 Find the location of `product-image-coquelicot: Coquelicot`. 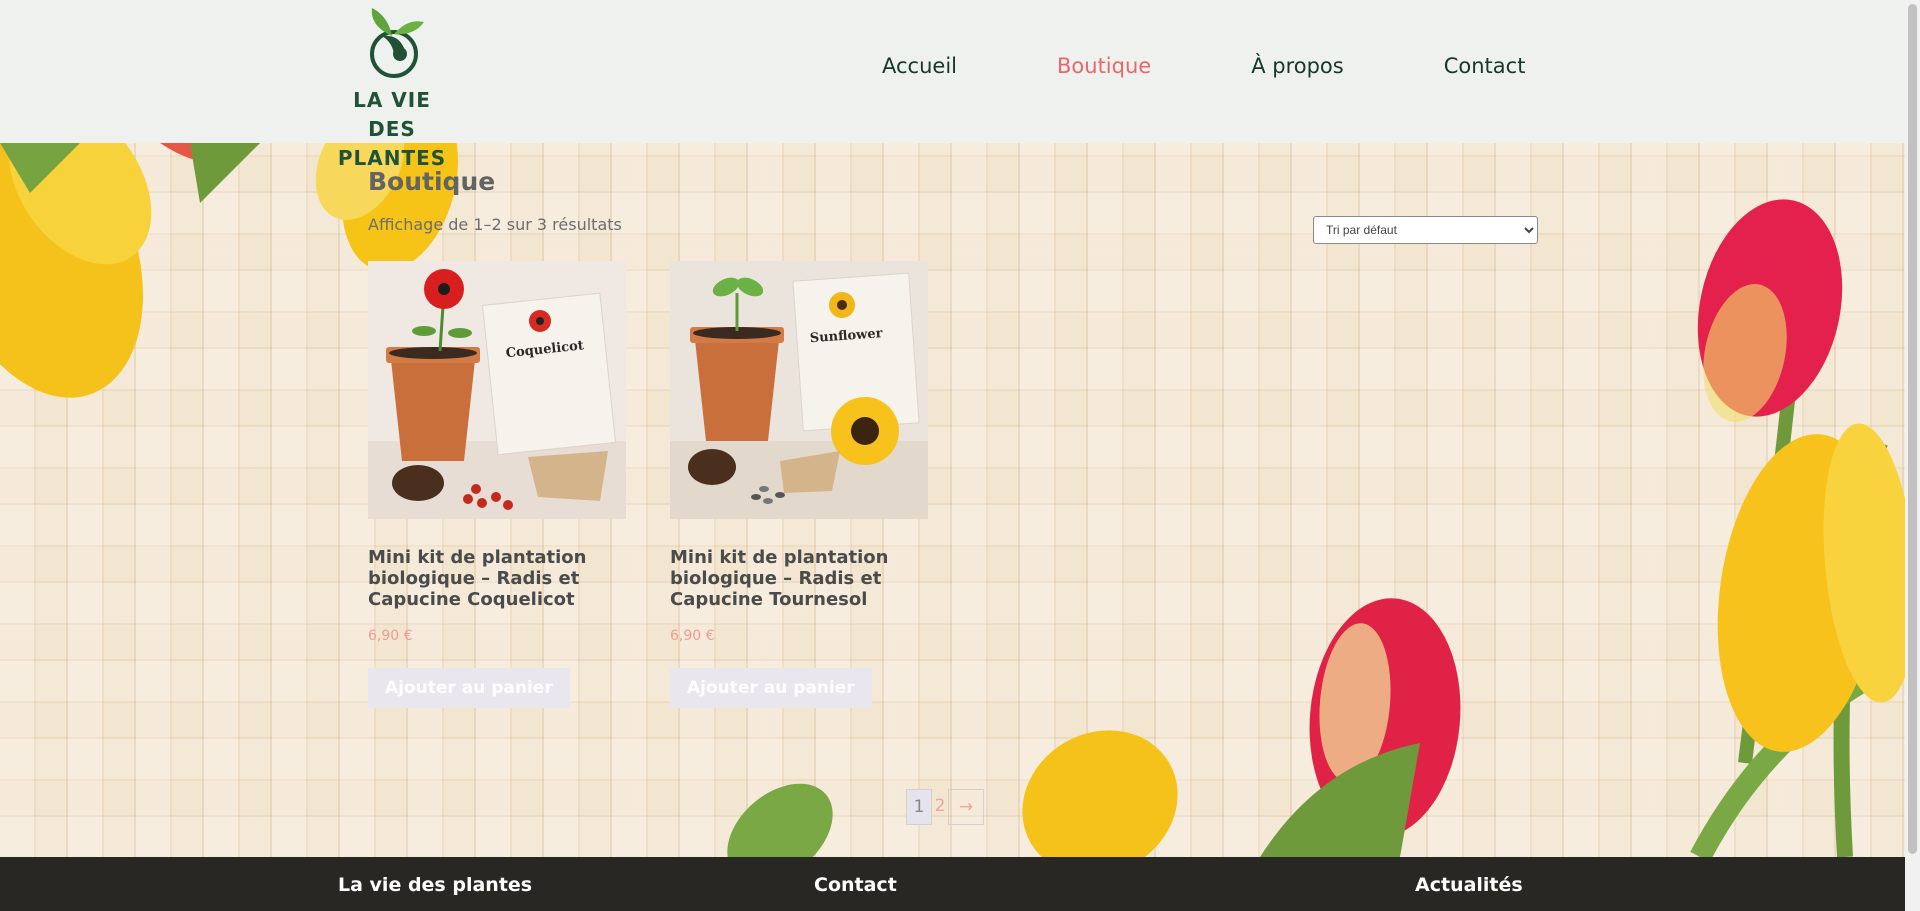

product-image-coquelicot: Coquelicot is located at coordinates (497, 390).